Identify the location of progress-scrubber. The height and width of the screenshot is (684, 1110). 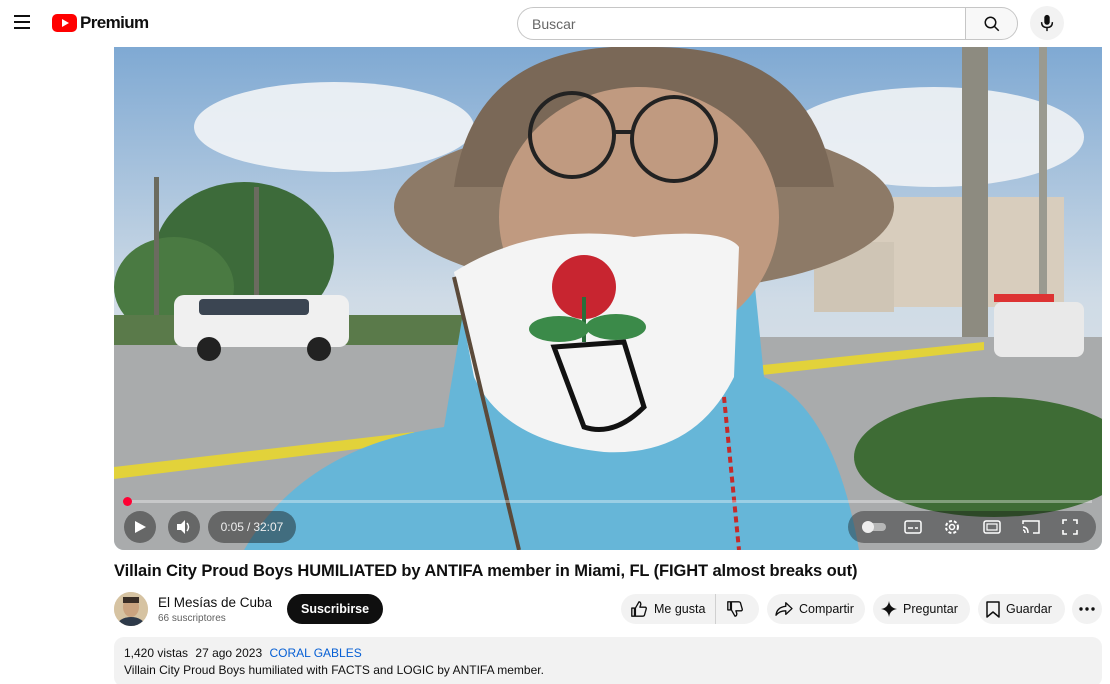
(127, 501).